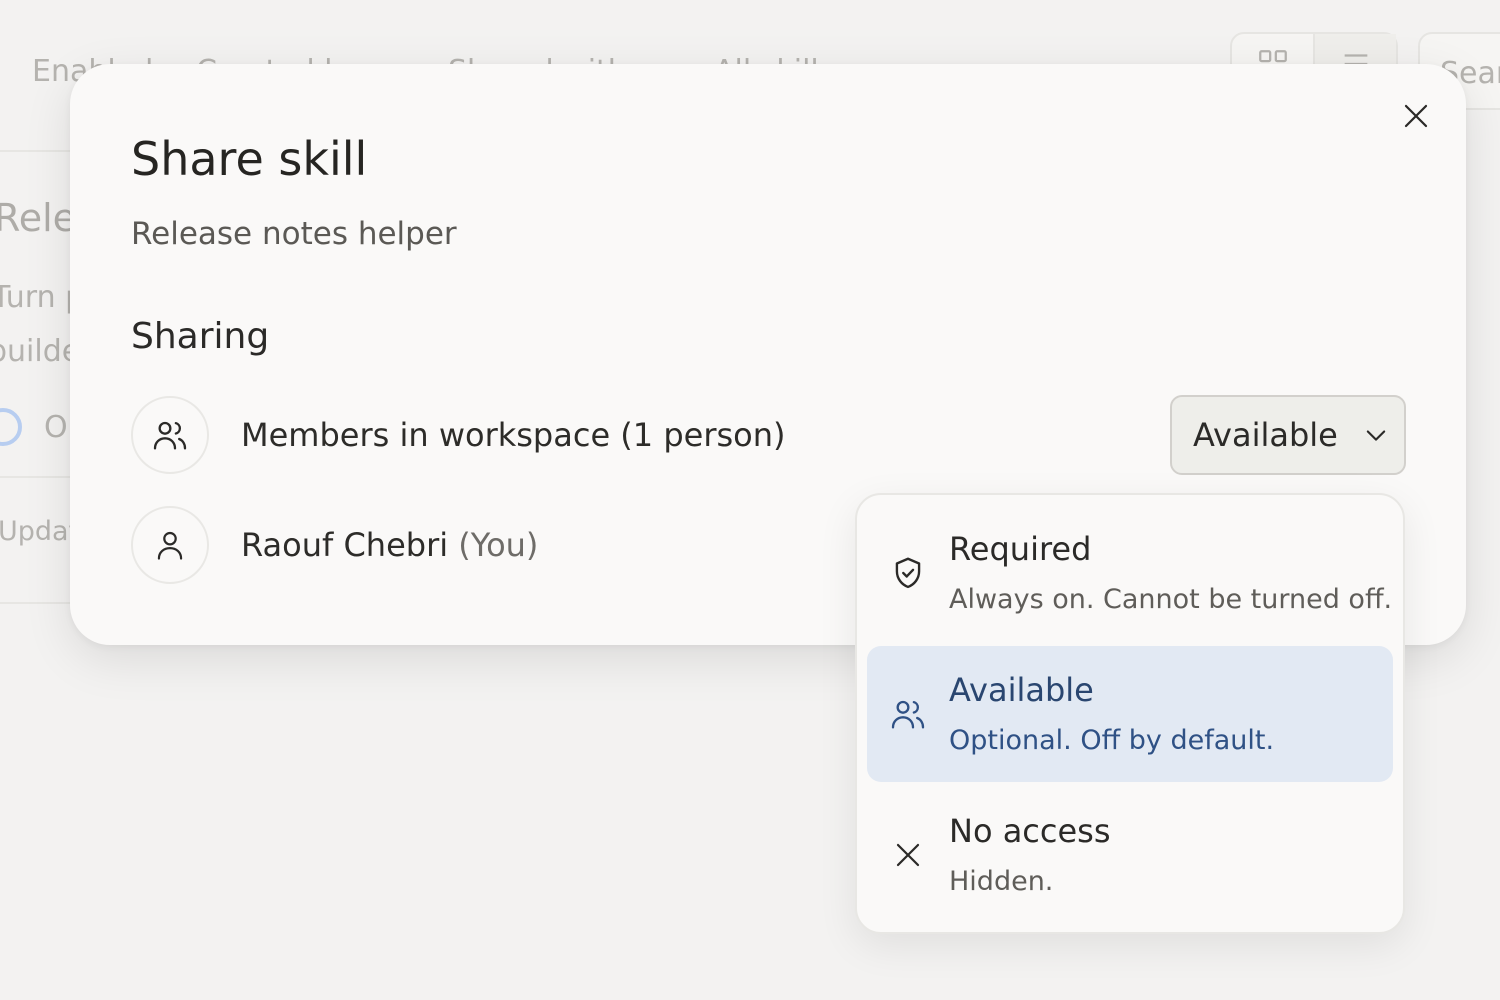 This screenshot has width=1500, height=1000. I want to click on share-row-workspace: Members in workspace (1 person), so click(458, 435).